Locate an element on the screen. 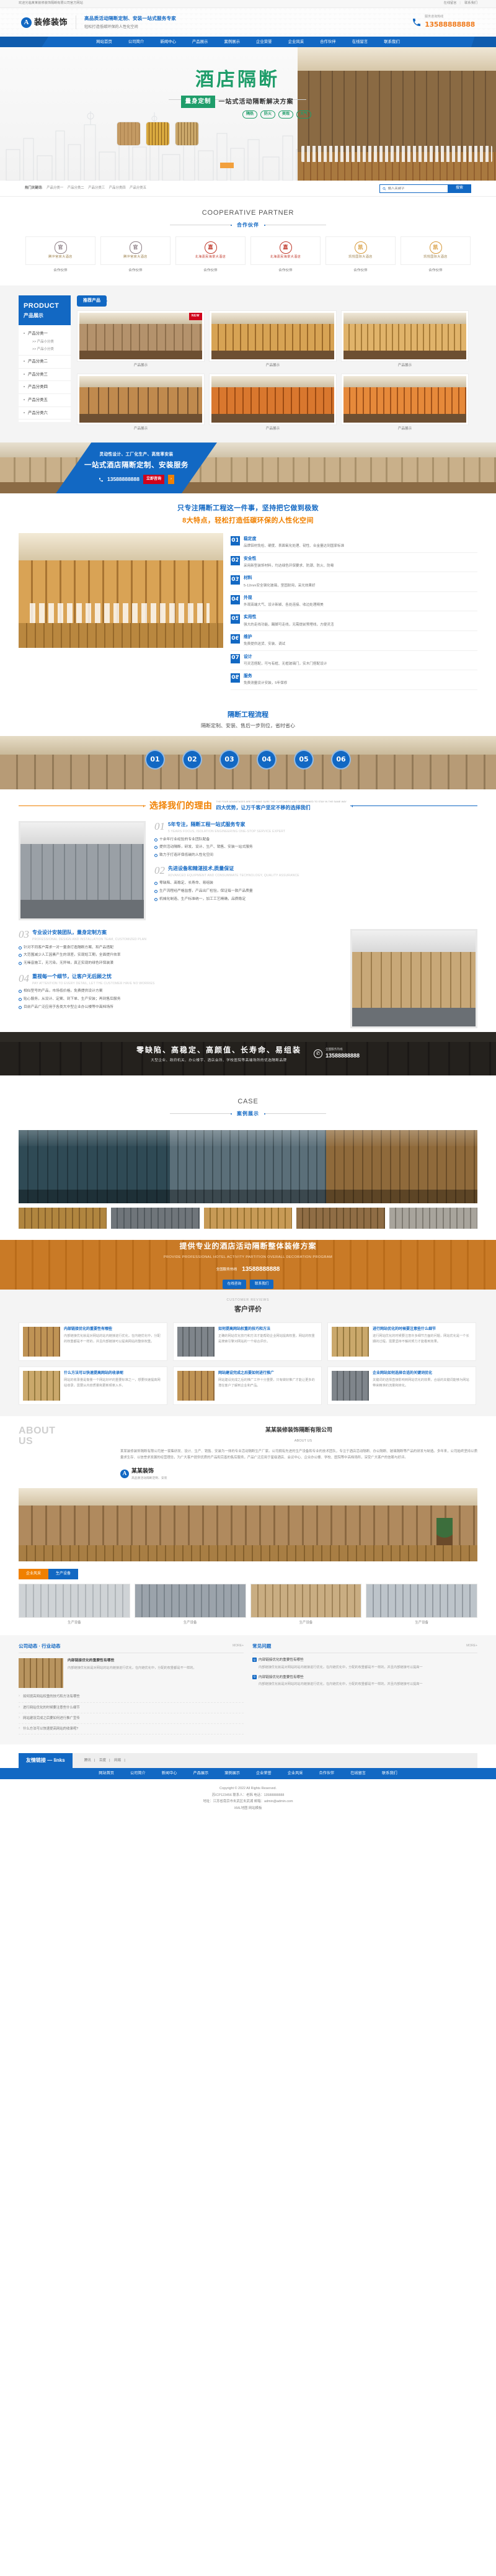 The image size is (496, 2576). flow-step: 01 is located at coordinates (155, 760).